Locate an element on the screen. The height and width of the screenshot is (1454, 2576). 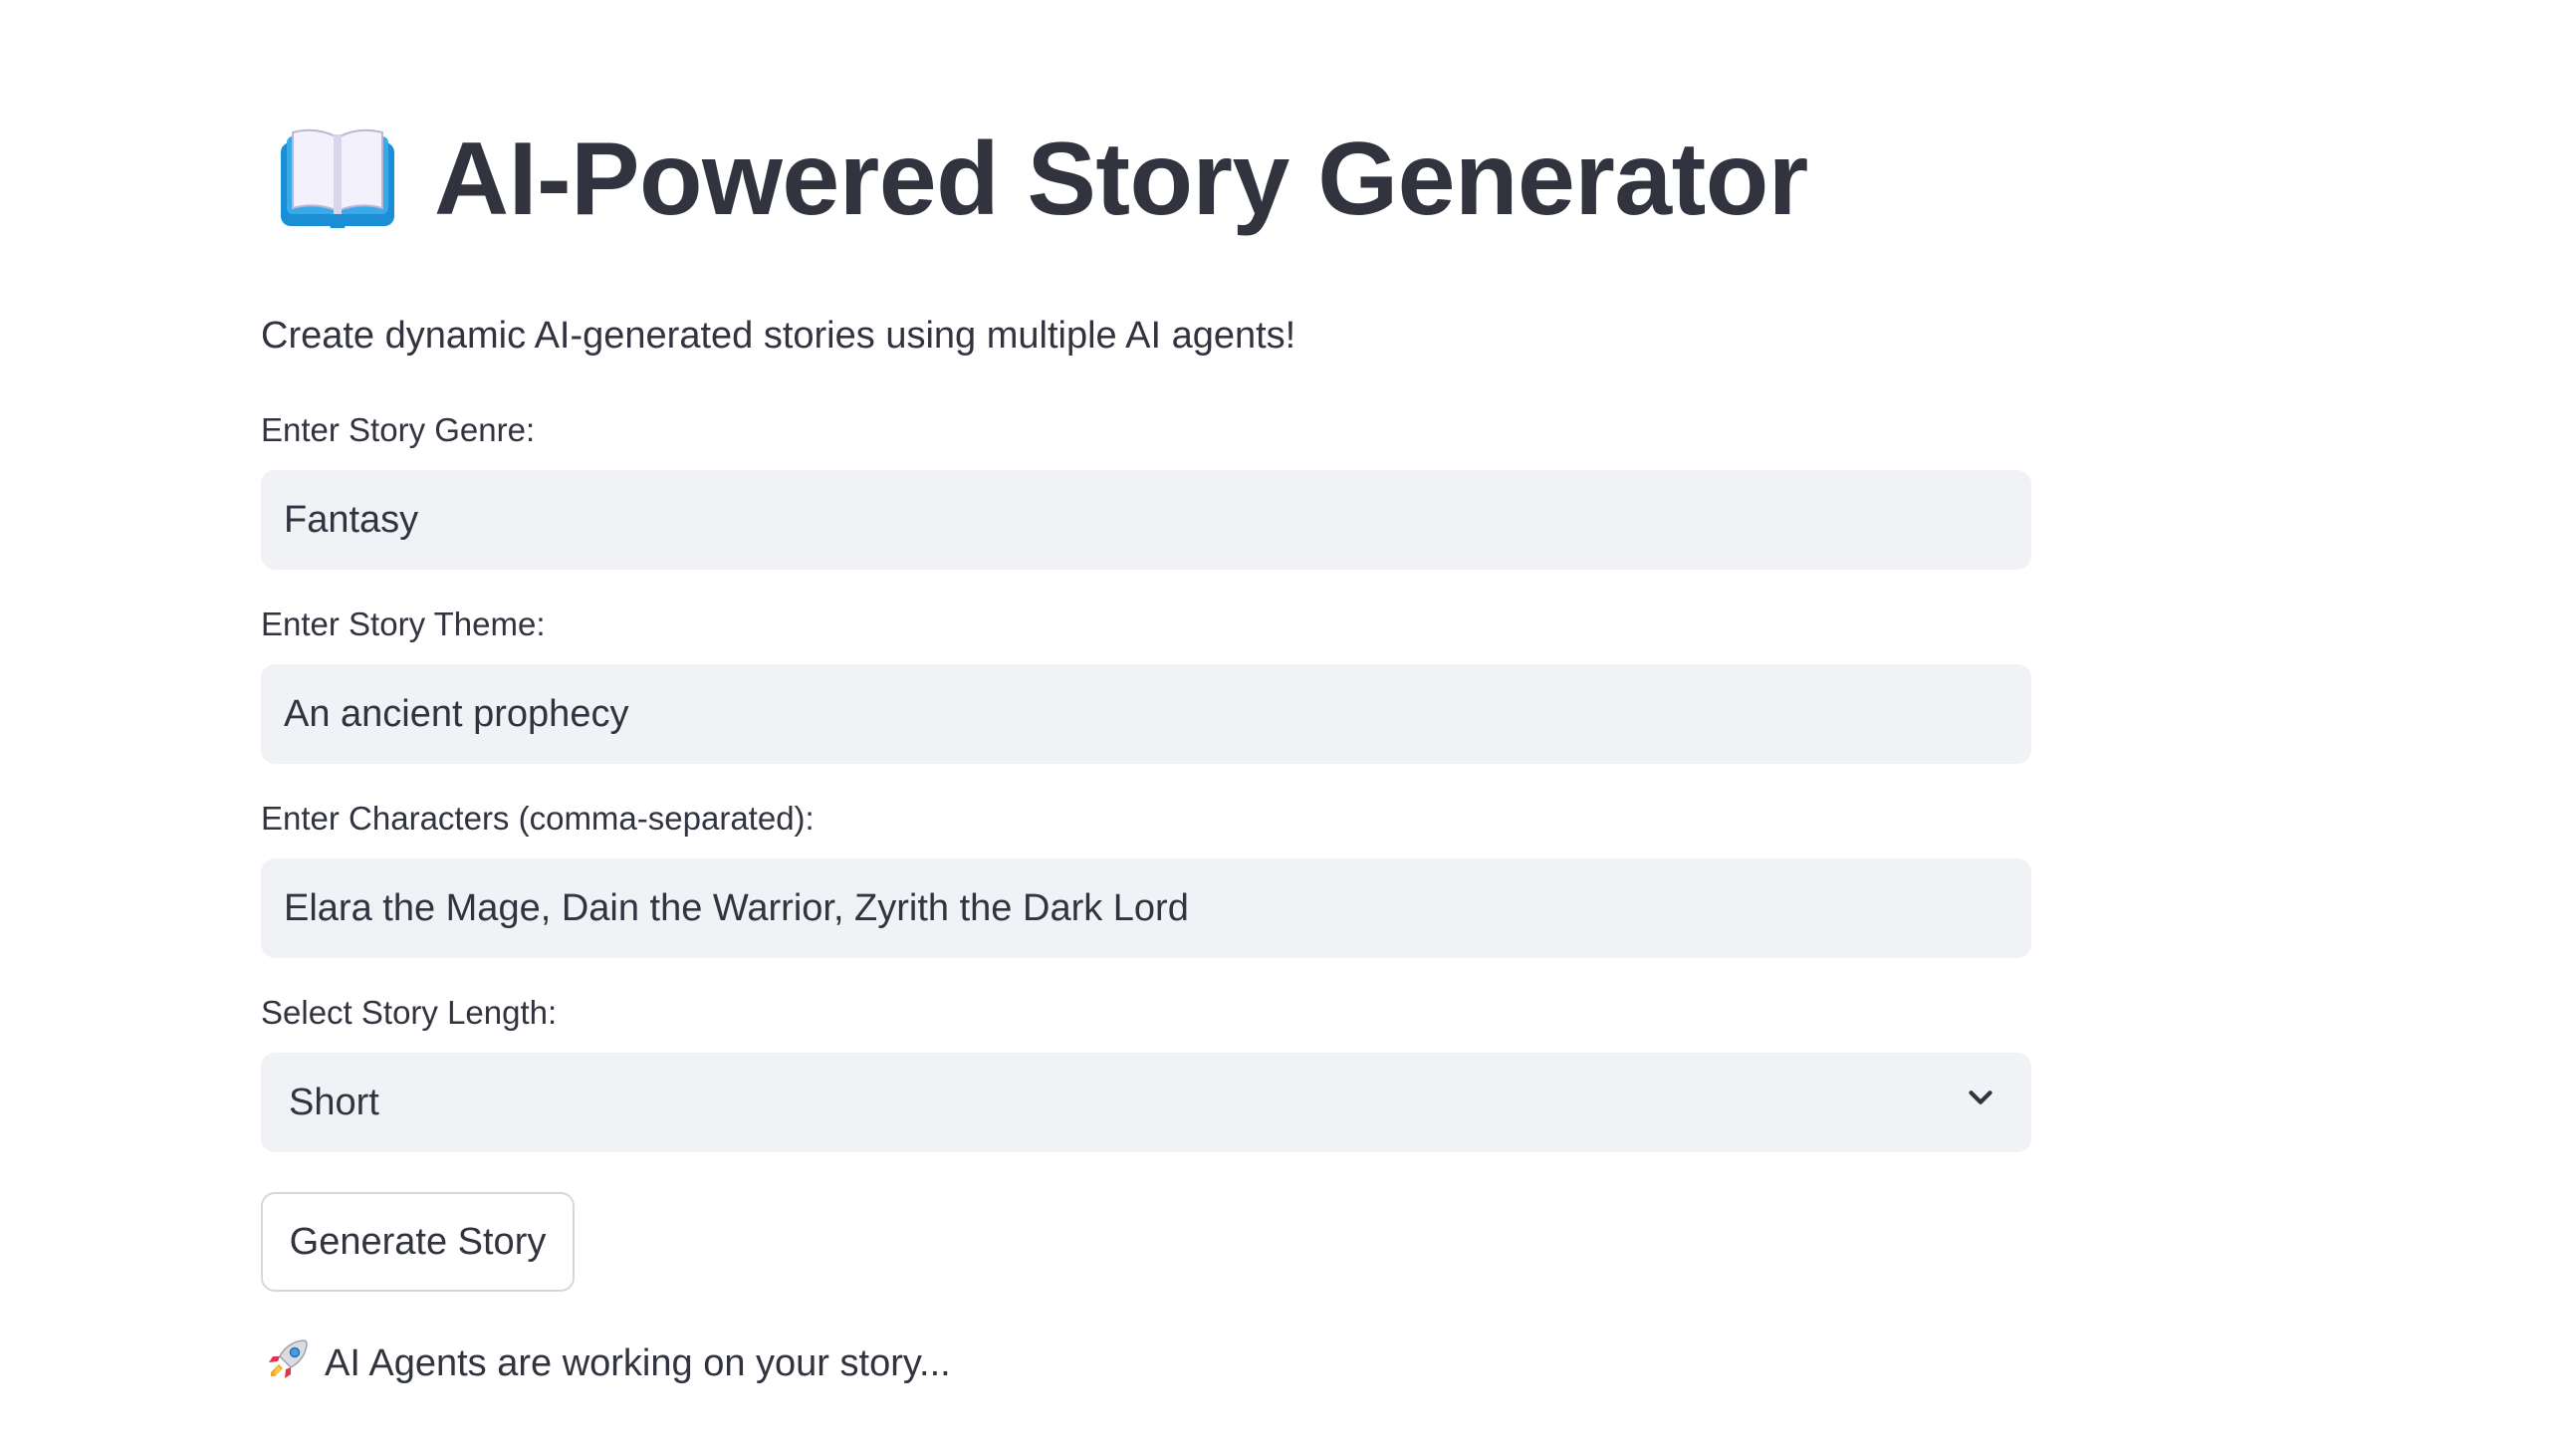
title-row: AI-Powered Story Generator is located at coordinates (1146, 180).